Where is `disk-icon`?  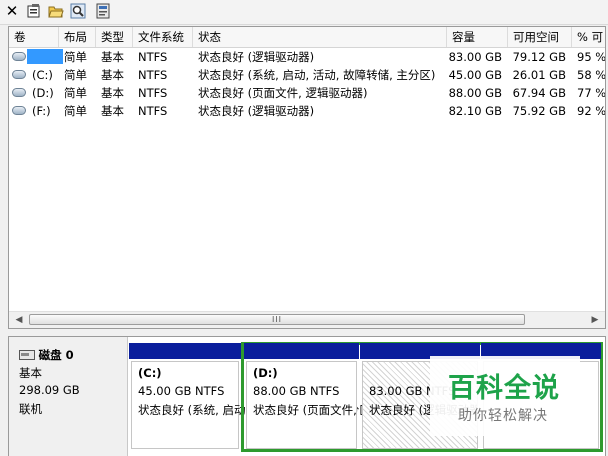 disk-icon is located at coordinates (27, 355).